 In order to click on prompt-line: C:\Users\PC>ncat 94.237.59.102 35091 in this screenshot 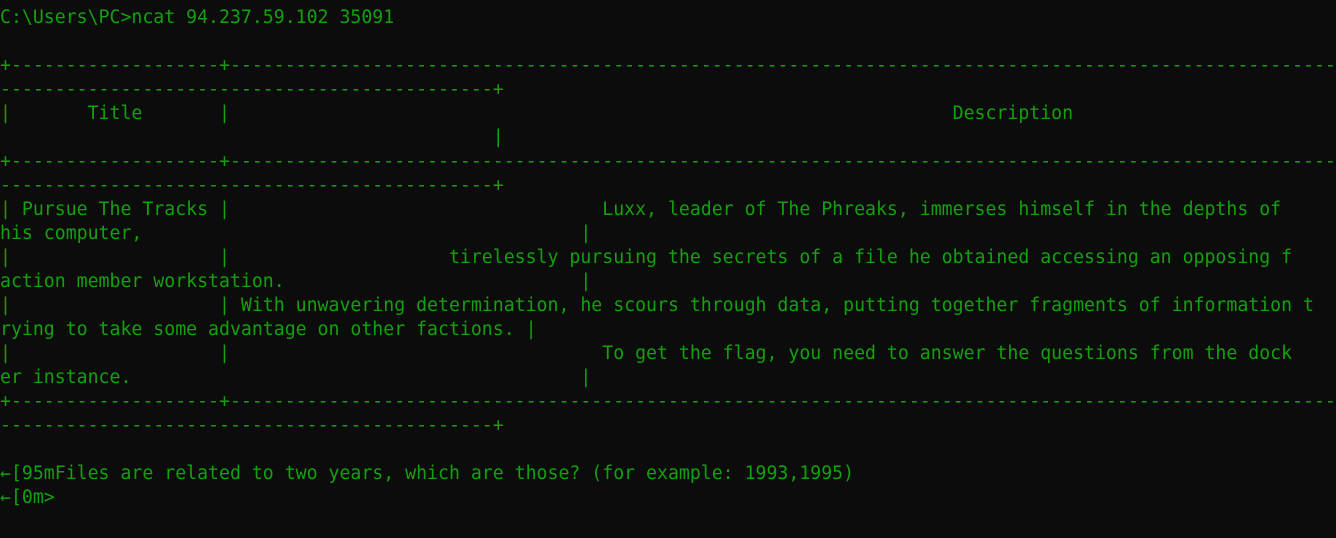, I will do `click(197, 17)`.